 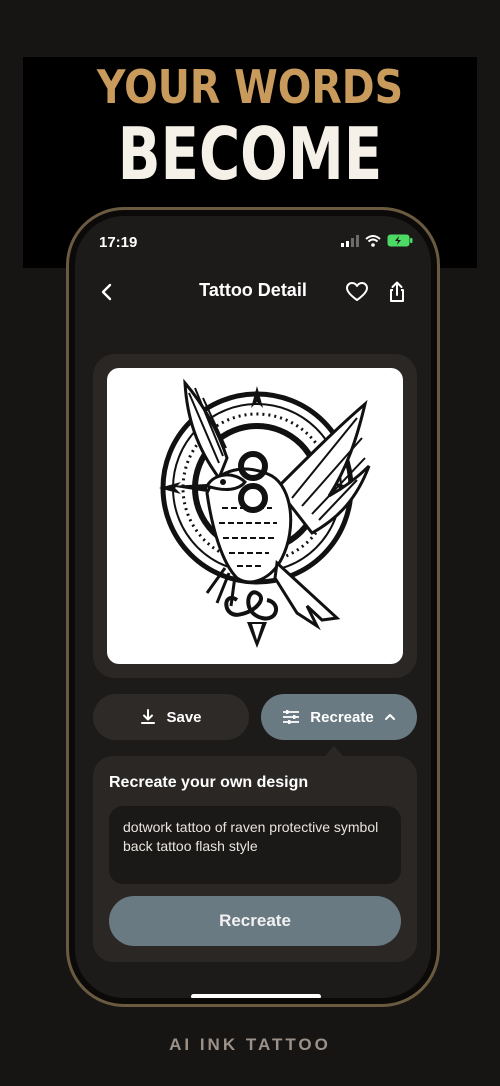 I want to click on panel-pointer, so click(x=334, y=751).